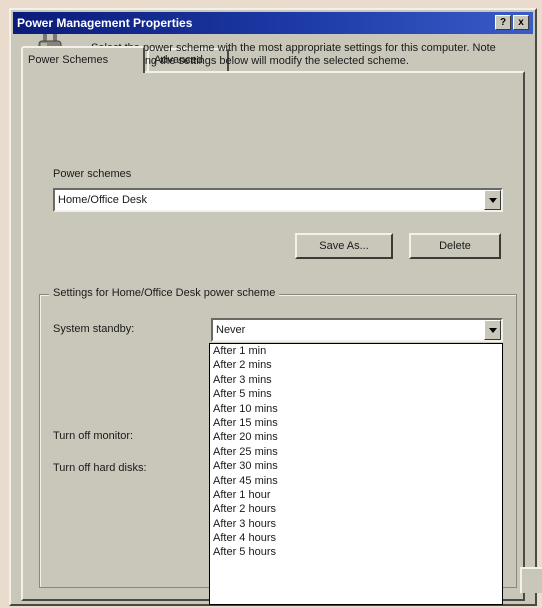  I want to click on system-standby-value: Never, so click(231, 330).